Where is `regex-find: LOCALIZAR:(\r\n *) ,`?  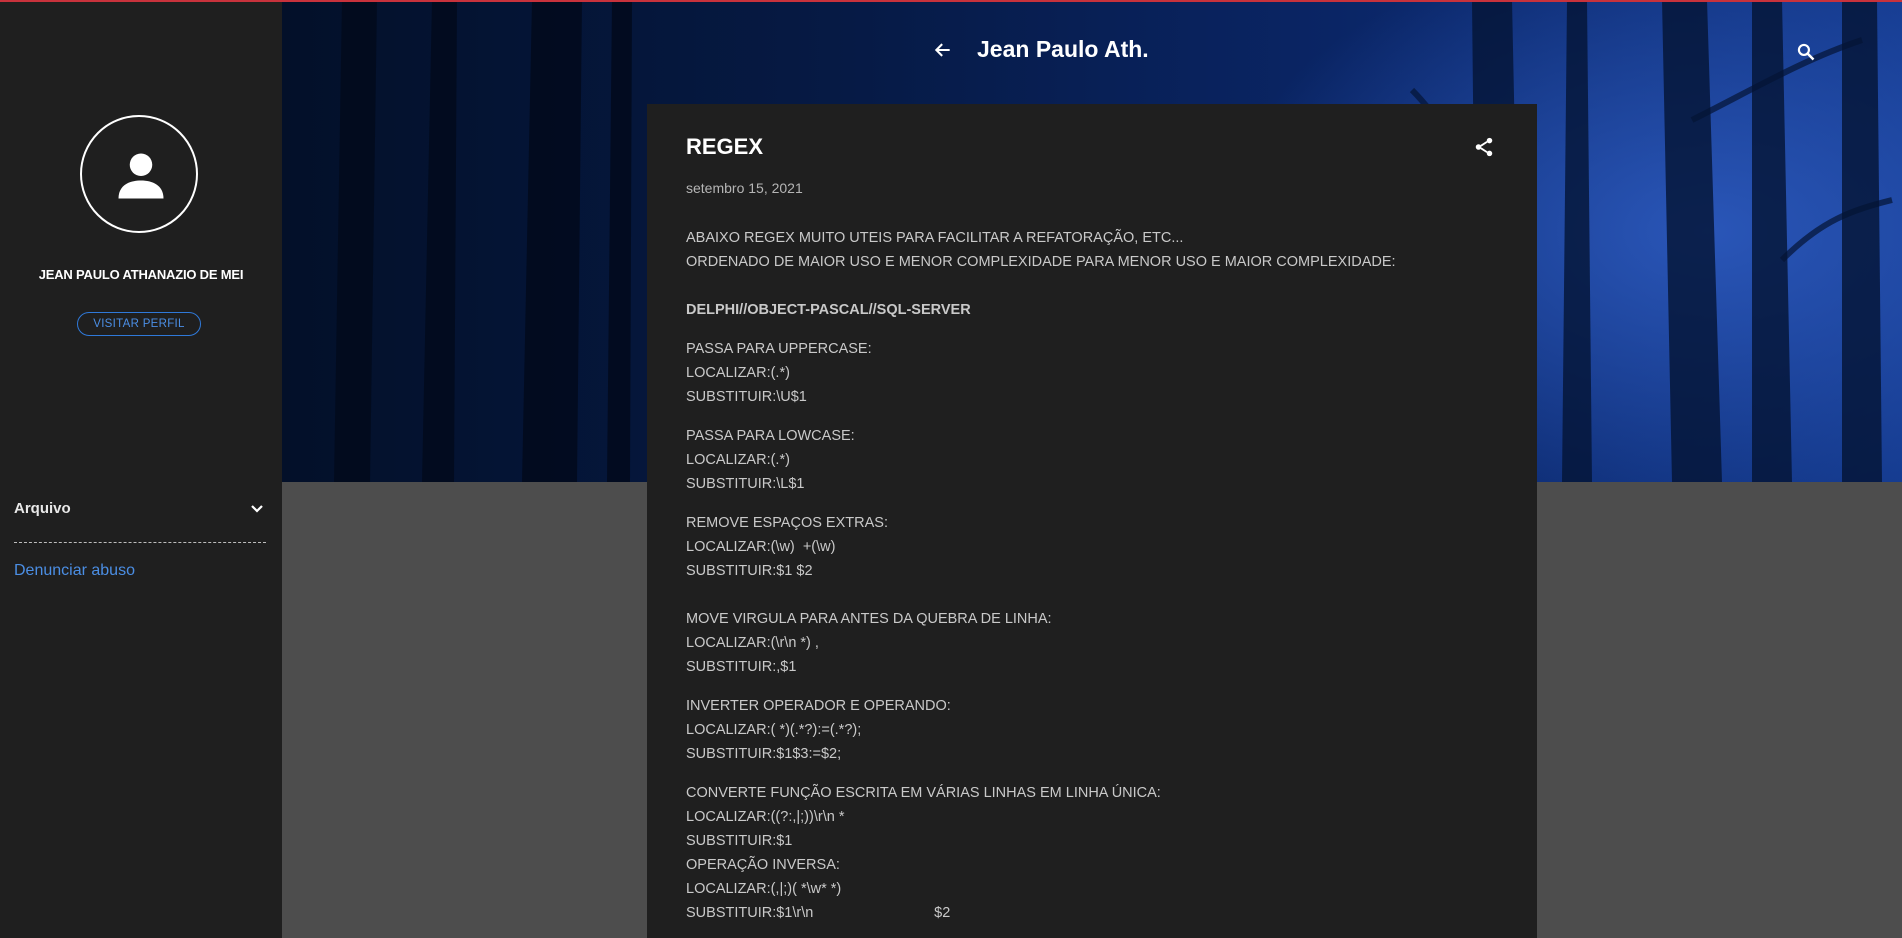 regex-find: LOCALIZAR:(\r\n *) , is located at coordinates (752, 643).